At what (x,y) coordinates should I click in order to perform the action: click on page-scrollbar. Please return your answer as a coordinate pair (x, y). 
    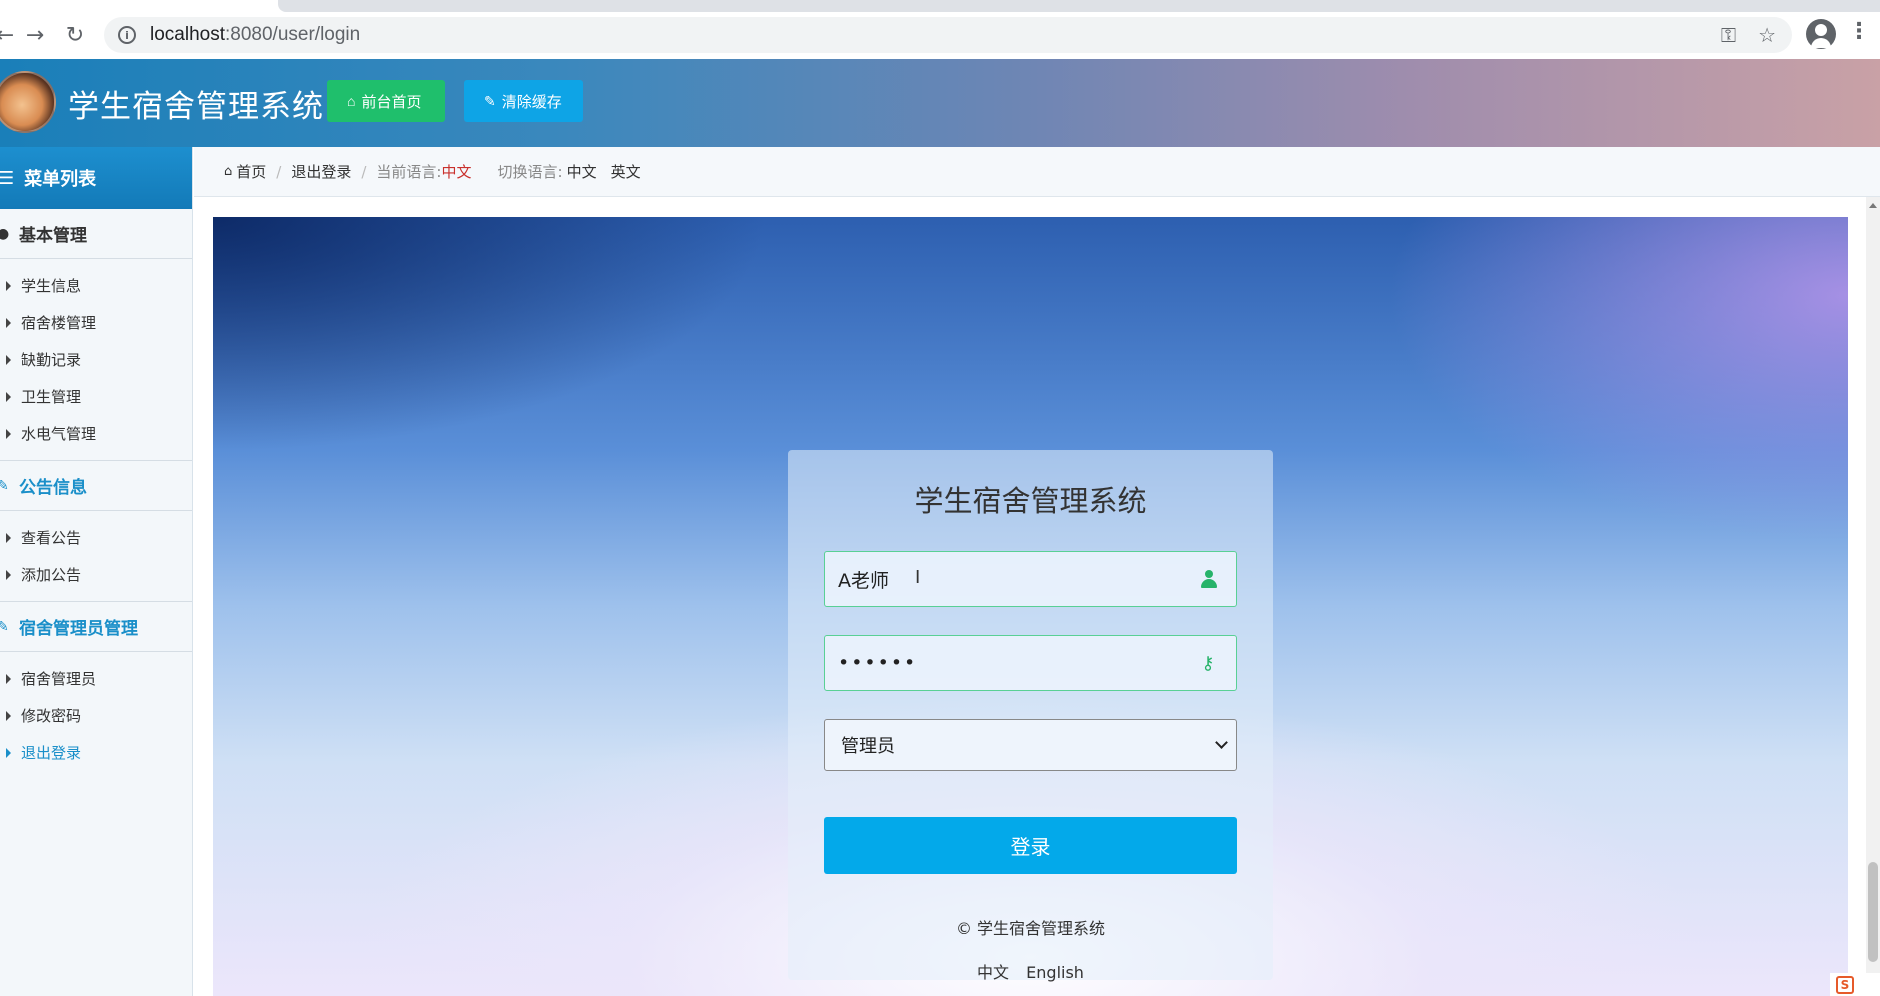
    Looking at the image, I should click on (1873, 596).